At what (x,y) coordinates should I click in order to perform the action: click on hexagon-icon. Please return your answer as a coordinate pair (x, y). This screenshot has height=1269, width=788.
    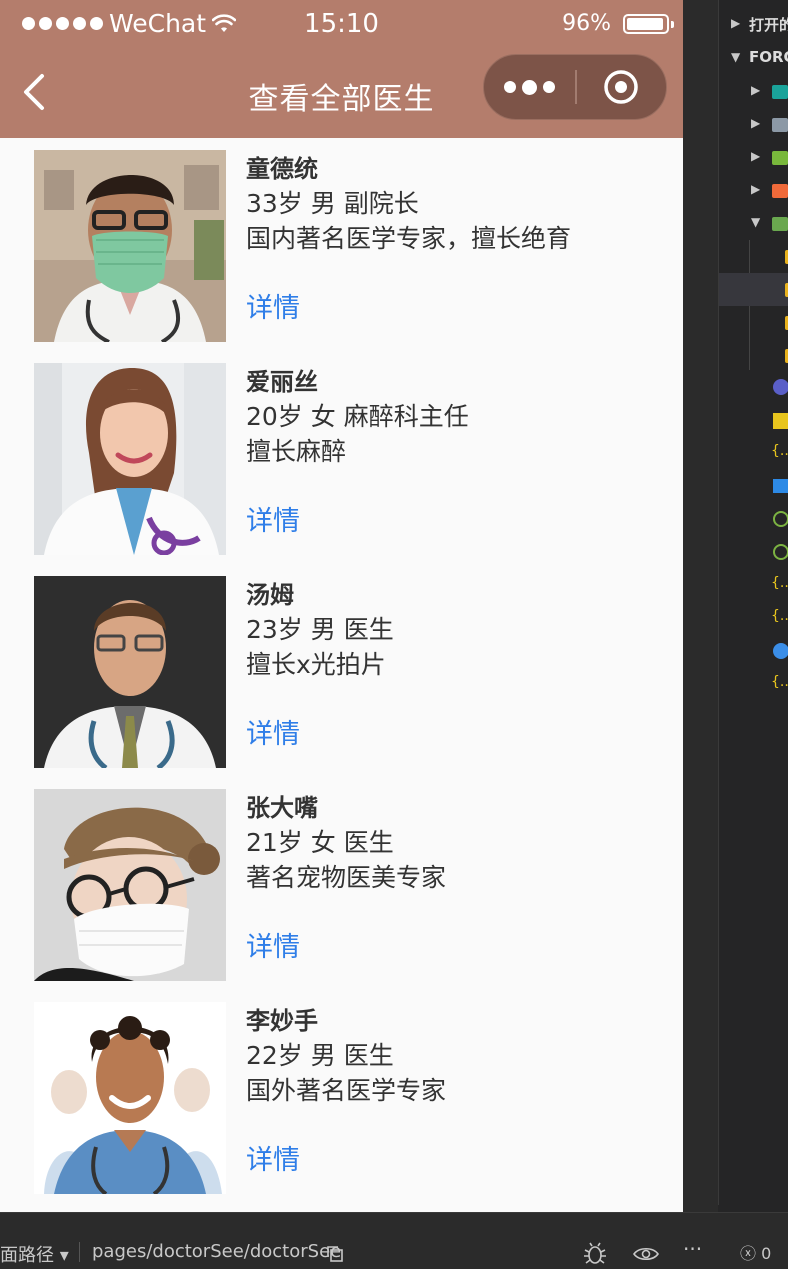
    Looking at the image, I should click on (780, 387).